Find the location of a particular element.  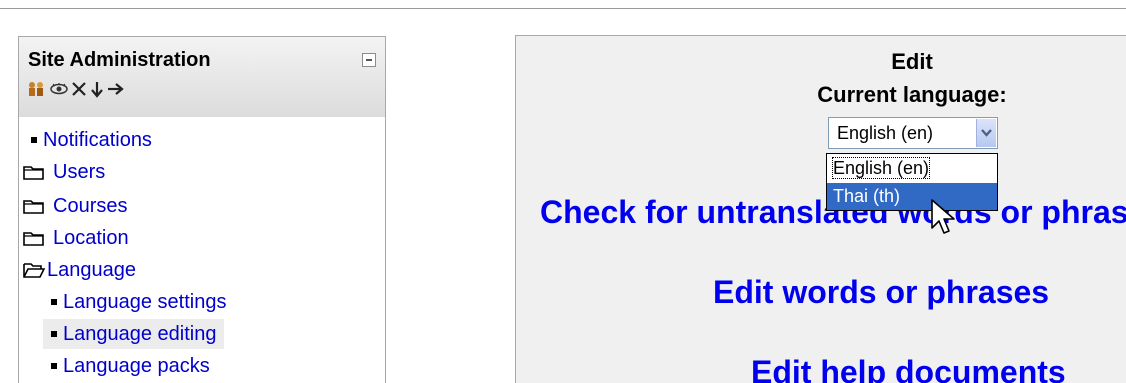

nav-item-label: Language packs is located at coordinates (136, 366).